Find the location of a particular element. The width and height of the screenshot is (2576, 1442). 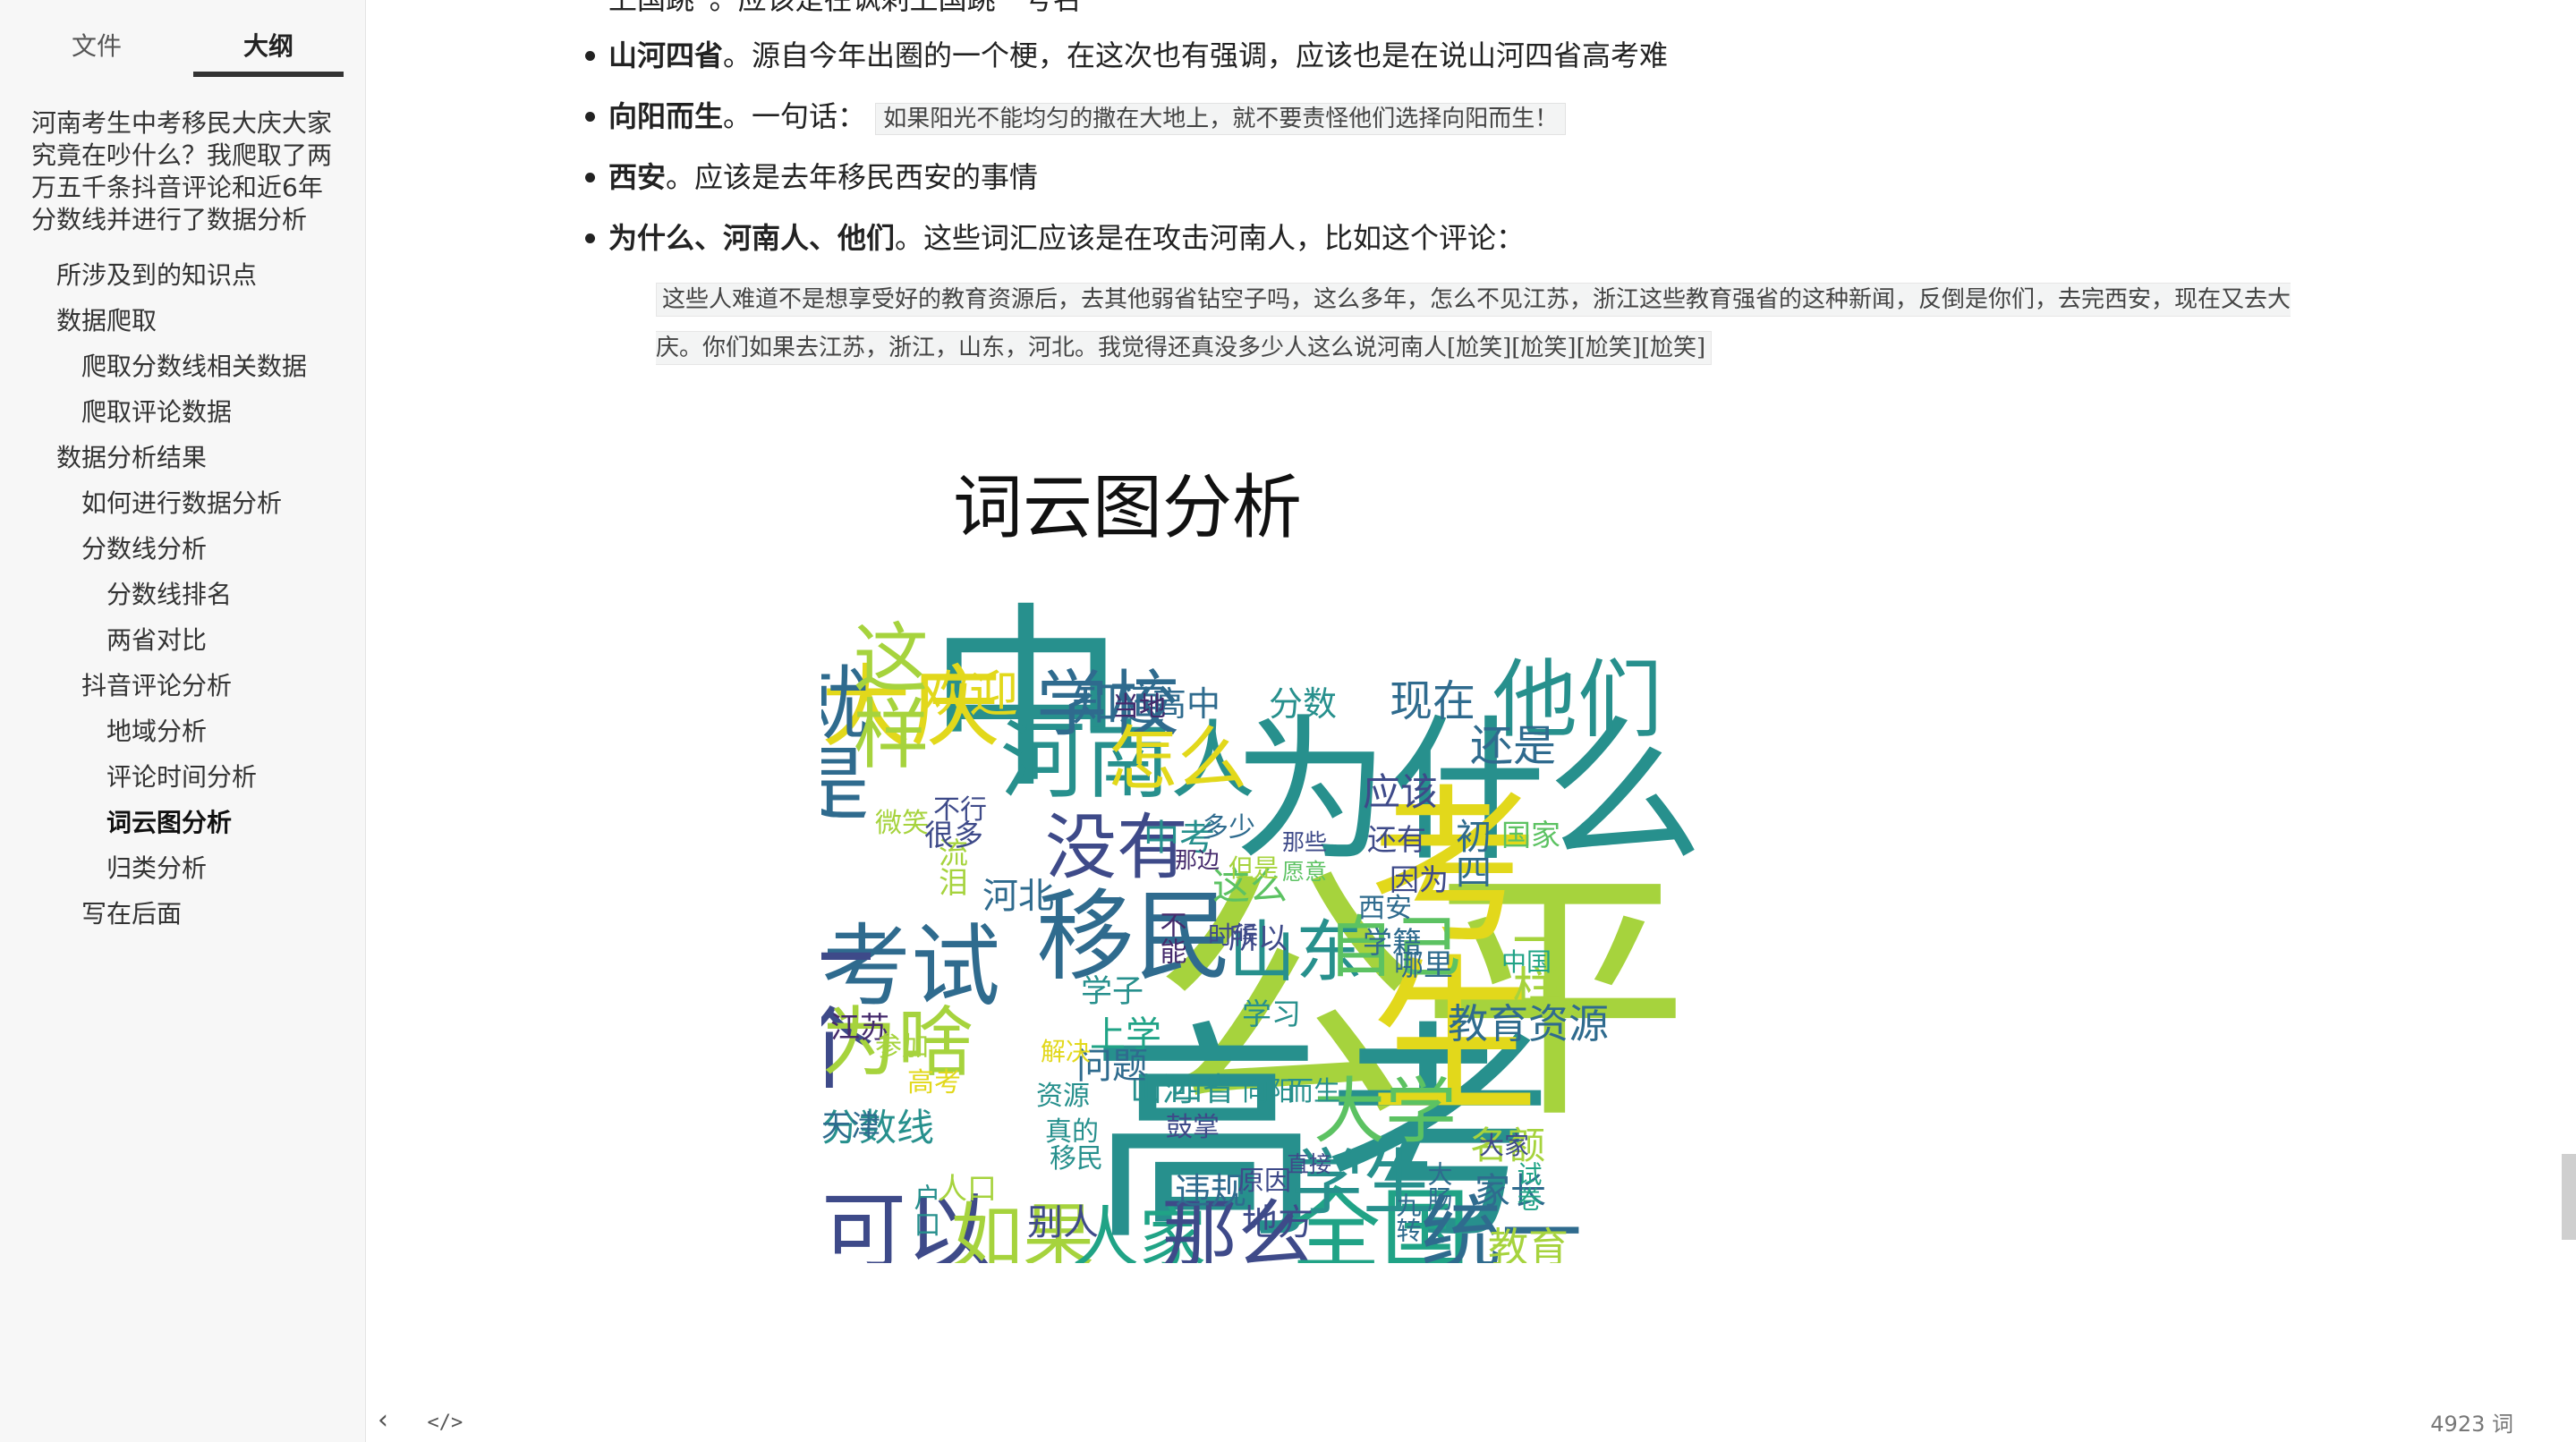

bullet-item: 为什么、河南人、他们。这些词汇应该是在攻击河南人，比如这个评论： is located at coordinates (1446, 238).